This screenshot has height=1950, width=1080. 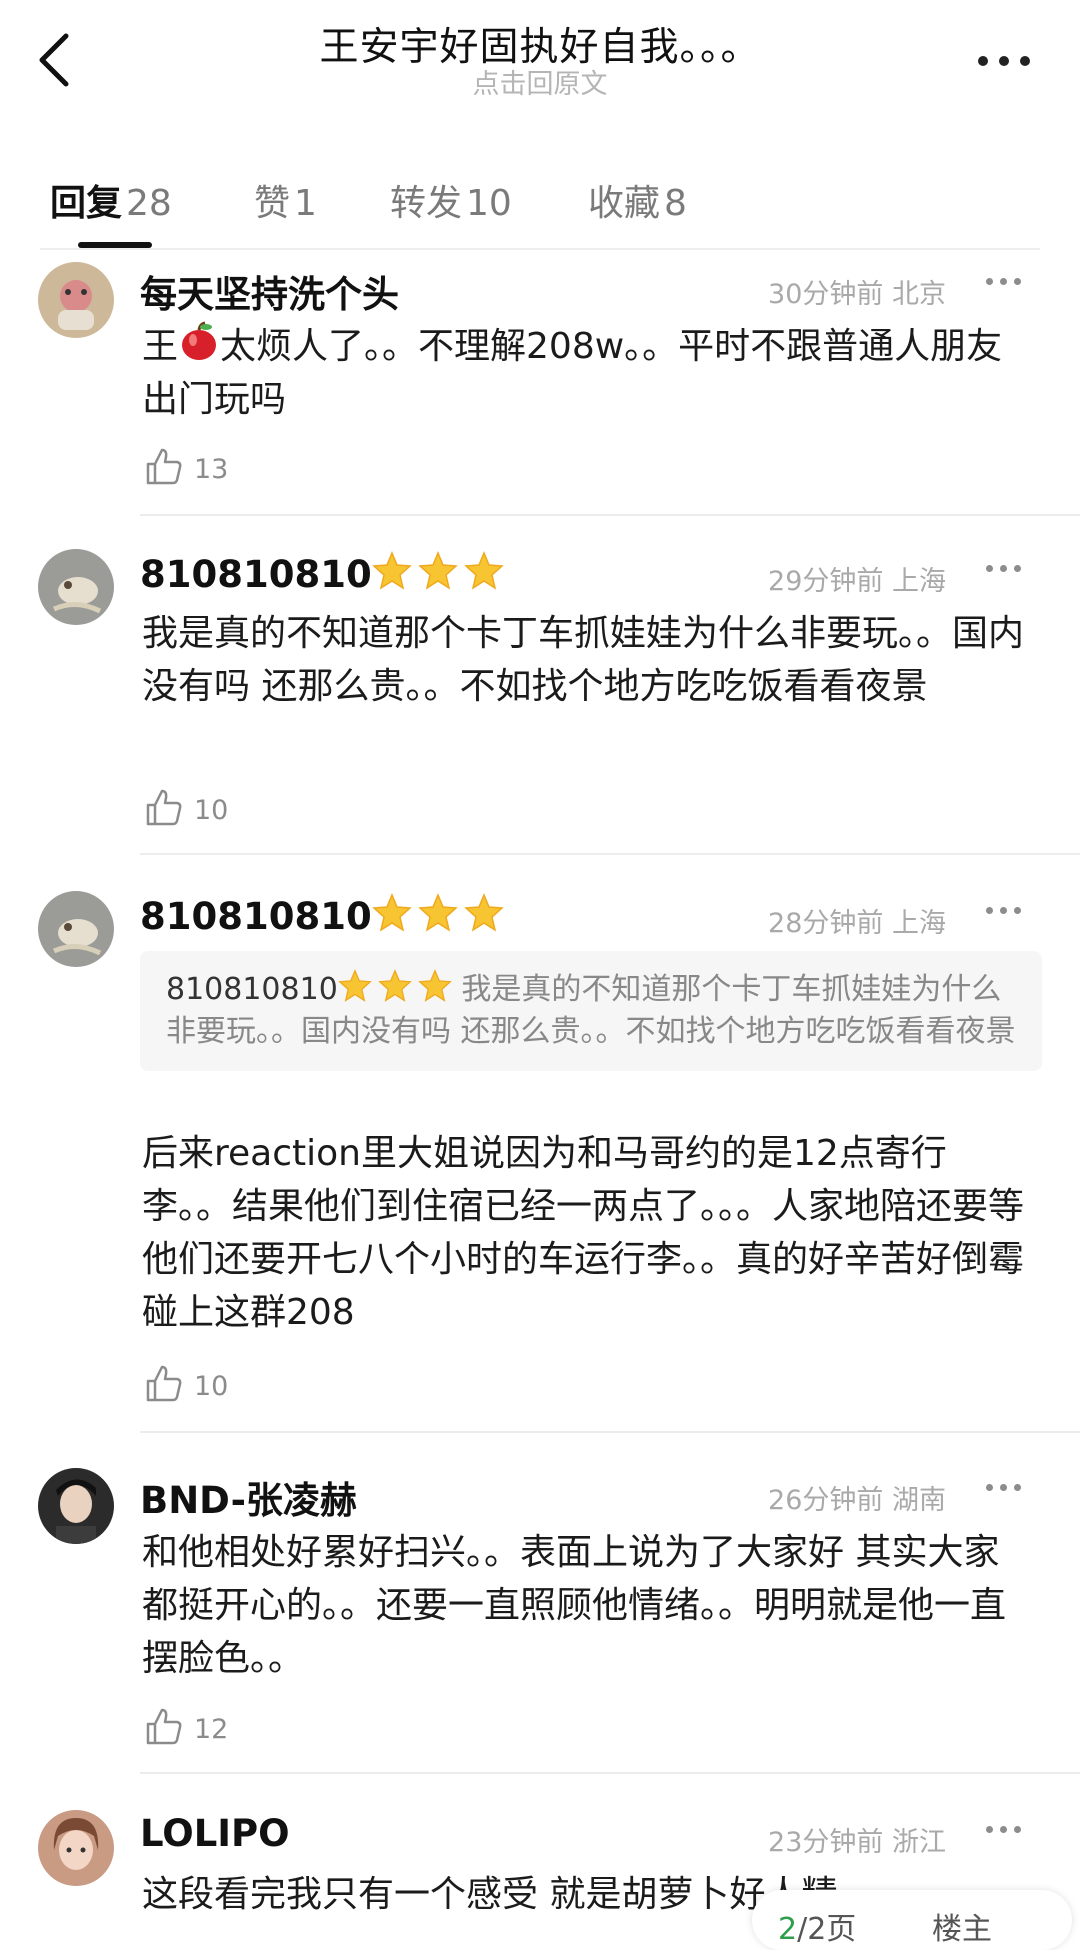 I want to click on page-navigator: 2/2页 楼主, so click(x=912, y=1920).